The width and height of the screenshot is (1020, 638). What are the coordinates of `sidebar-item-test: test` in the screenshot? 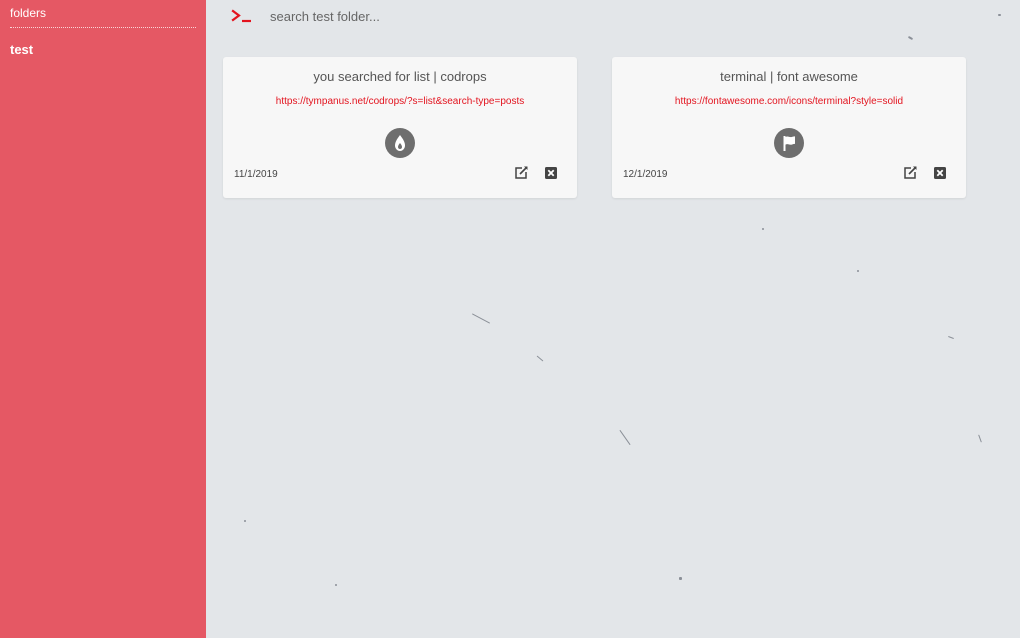 It's located at (103, 50).